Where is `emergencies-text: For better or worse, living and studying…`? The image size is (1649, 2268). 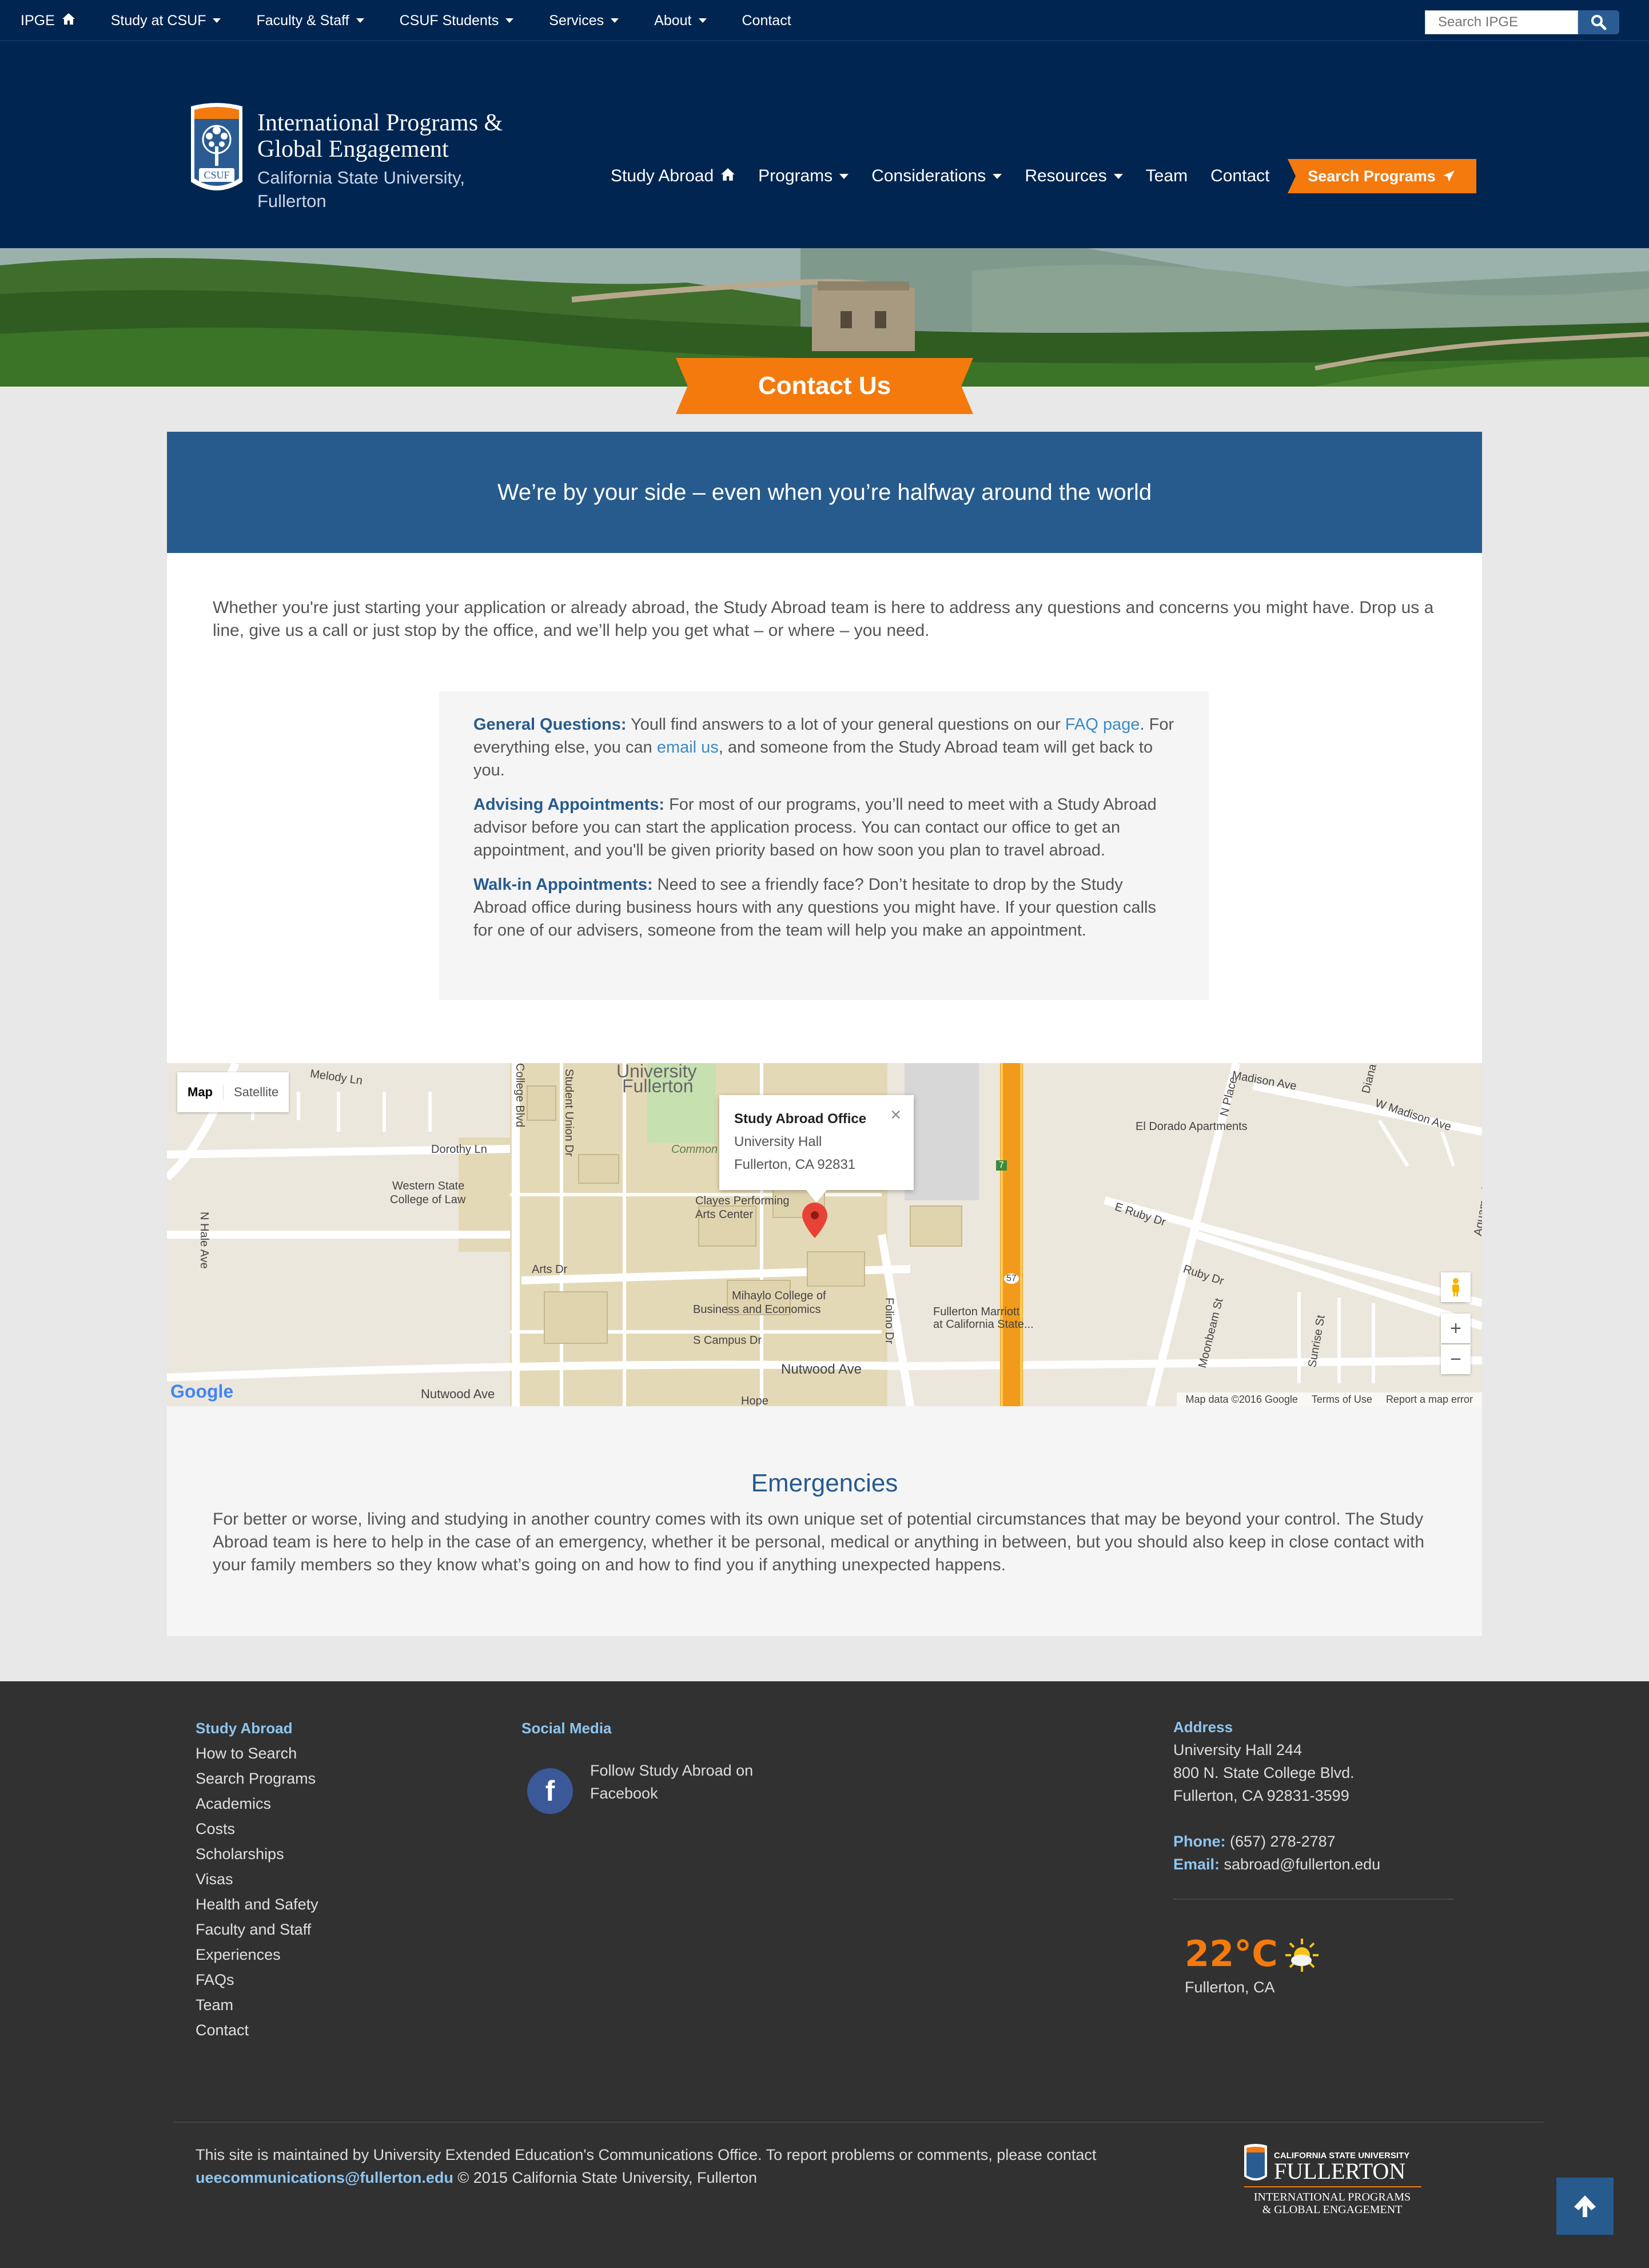
emergencies-text: For better or worse, living and studying… is located at coordinates (819, 1542).